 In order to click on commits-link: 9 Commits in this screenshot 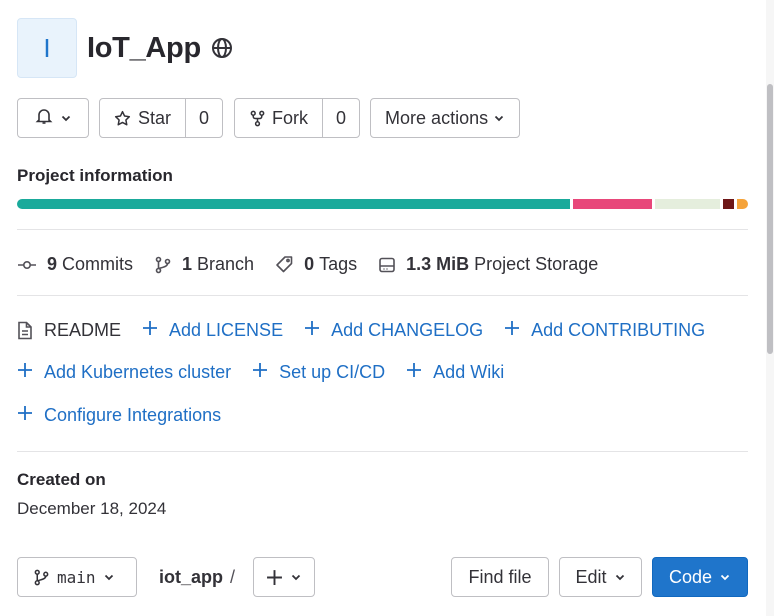, I will do `click(75, 264)`.